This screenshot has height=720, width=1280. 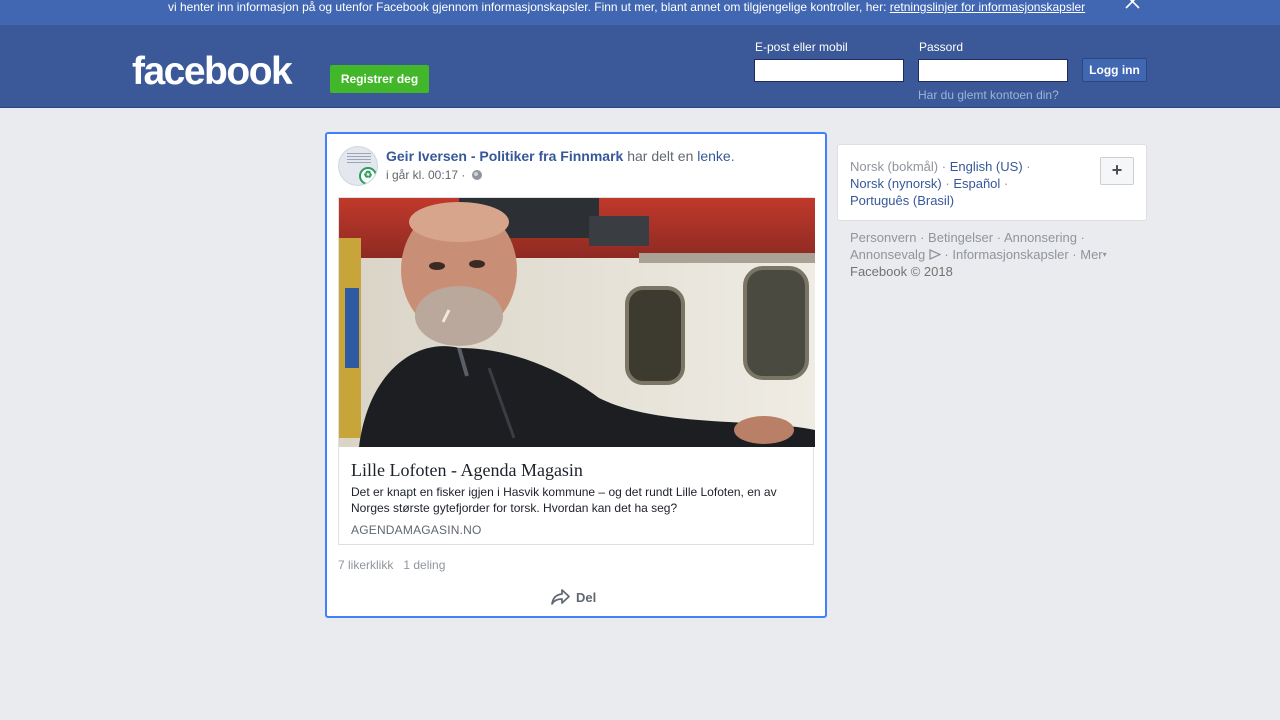 What do you see at coordinates (896, 183) in the screenshot?
I see `language-option-norsk-nynorsk: Norsk (nynorsk)` at bounding box center [896, 183].